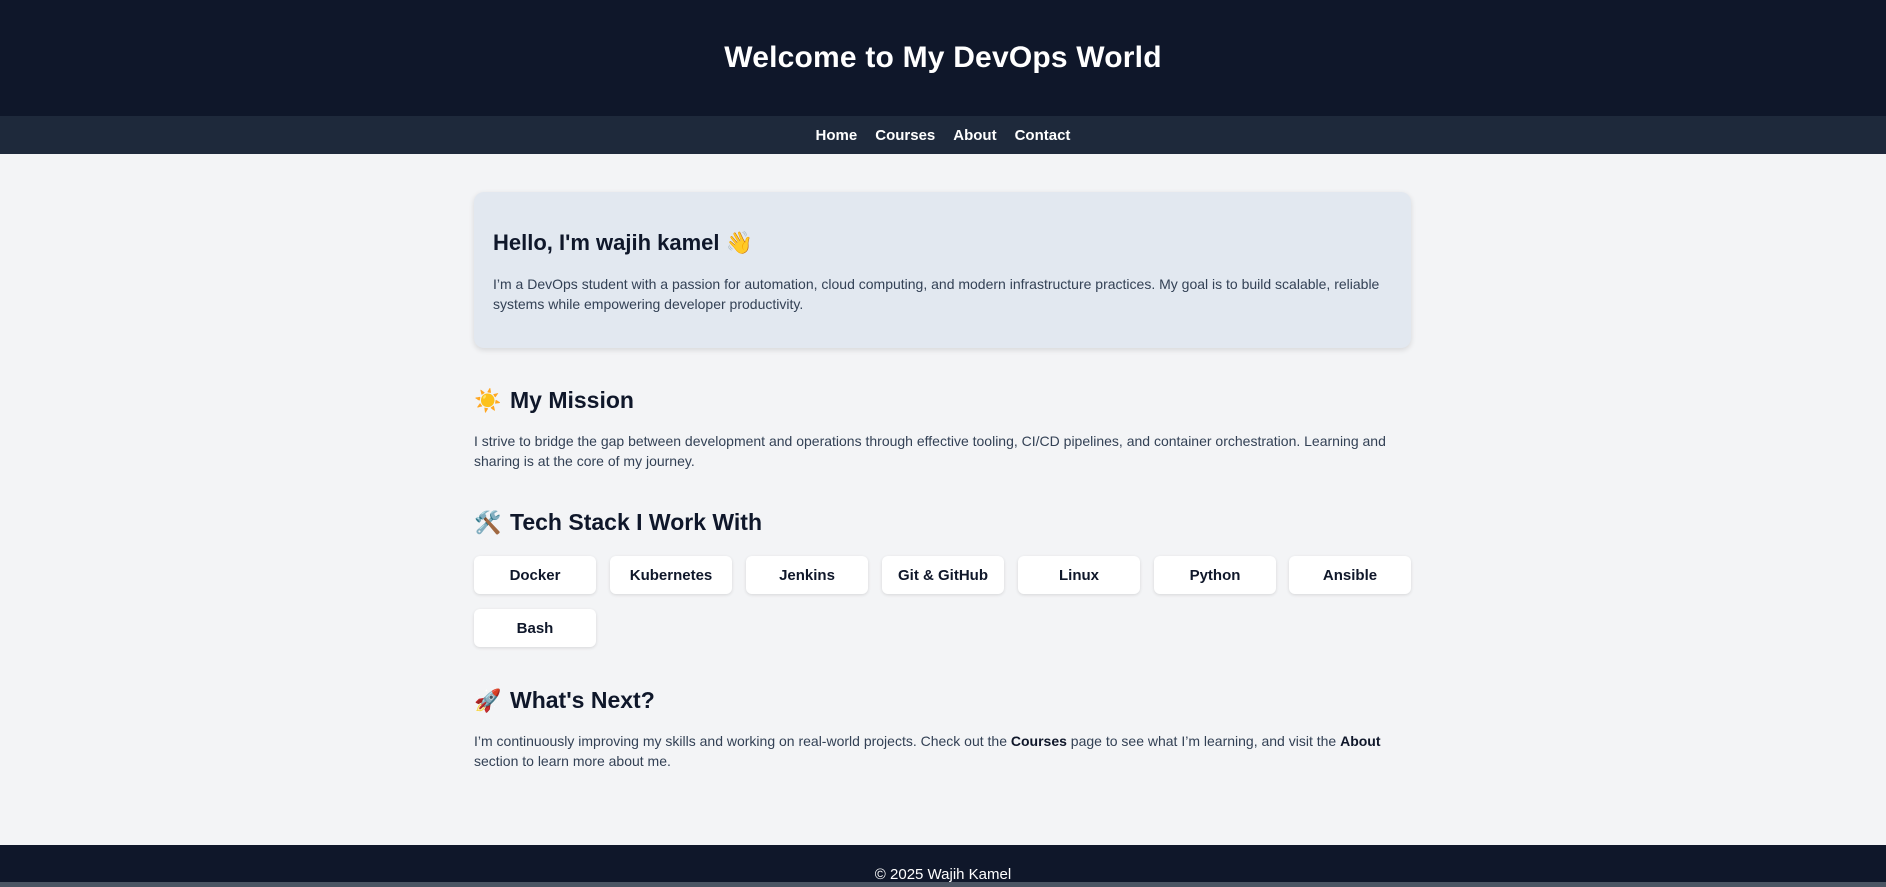  I want to click on tech-chip-docker: Docker, so click(535, 575).